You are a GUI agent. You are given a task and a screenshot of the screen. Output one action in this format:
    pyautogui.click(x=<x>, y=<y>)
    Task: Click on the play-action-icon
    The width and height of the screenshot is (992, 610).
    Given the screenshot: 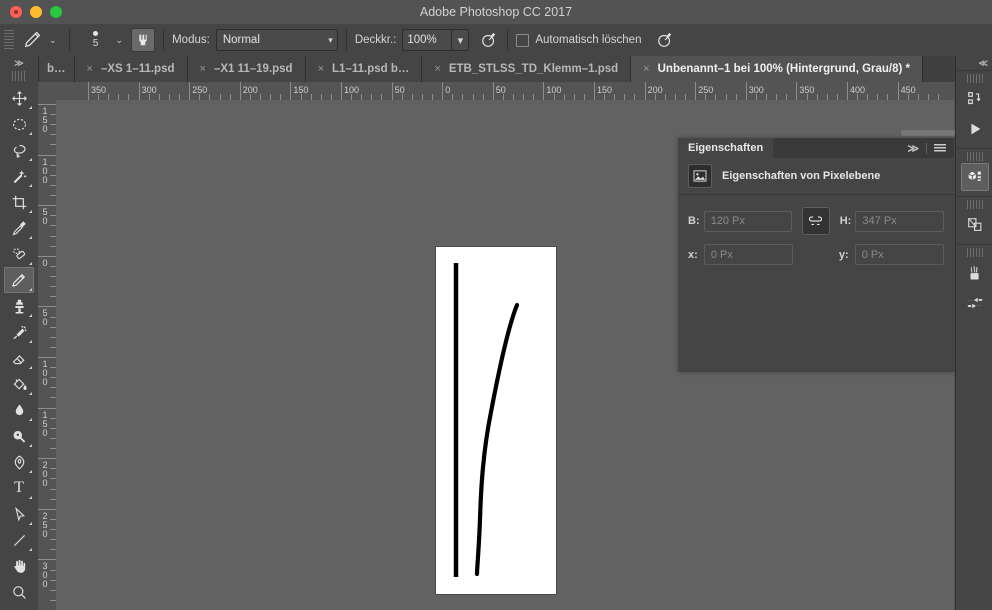 What is the action you would take?
    pyautogui.click(x=975, y=129)
    